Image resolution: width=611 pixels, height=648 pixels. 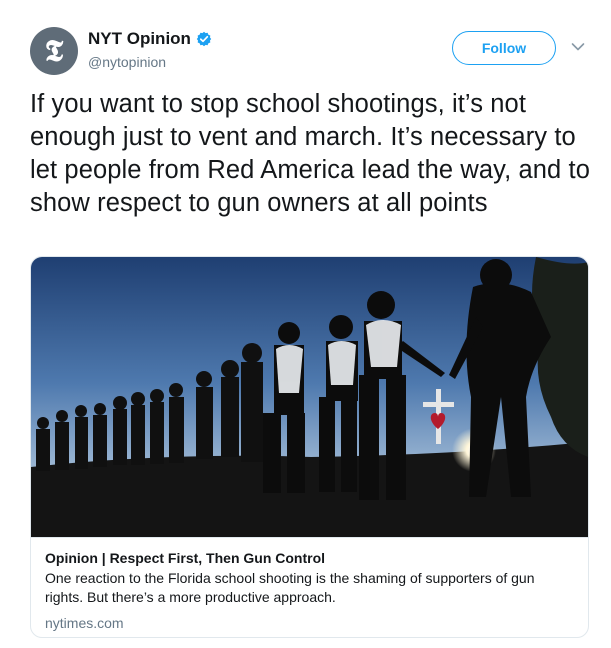 I want to click on author-name-row: NYT Opinion, so click(x=150, y=39).